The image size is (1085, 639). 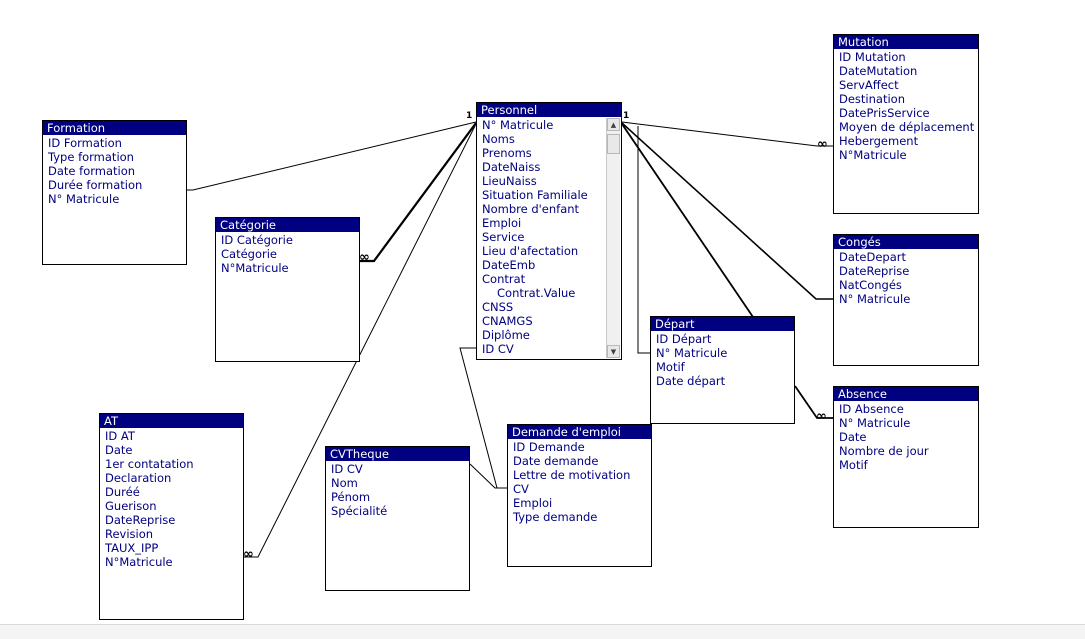 I want to click on field-row: Declaration, so click(x=171, y=478).